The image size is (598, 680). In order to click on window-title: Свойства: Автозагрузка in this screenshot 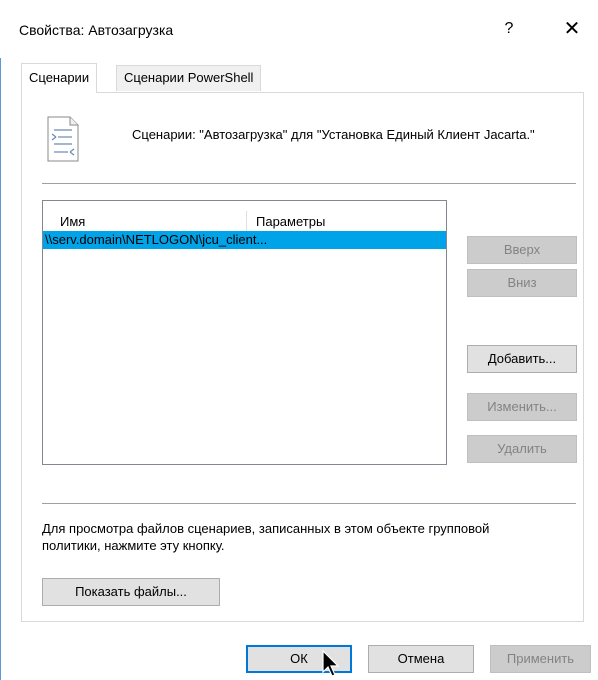, I will do `click(96, 30)`.